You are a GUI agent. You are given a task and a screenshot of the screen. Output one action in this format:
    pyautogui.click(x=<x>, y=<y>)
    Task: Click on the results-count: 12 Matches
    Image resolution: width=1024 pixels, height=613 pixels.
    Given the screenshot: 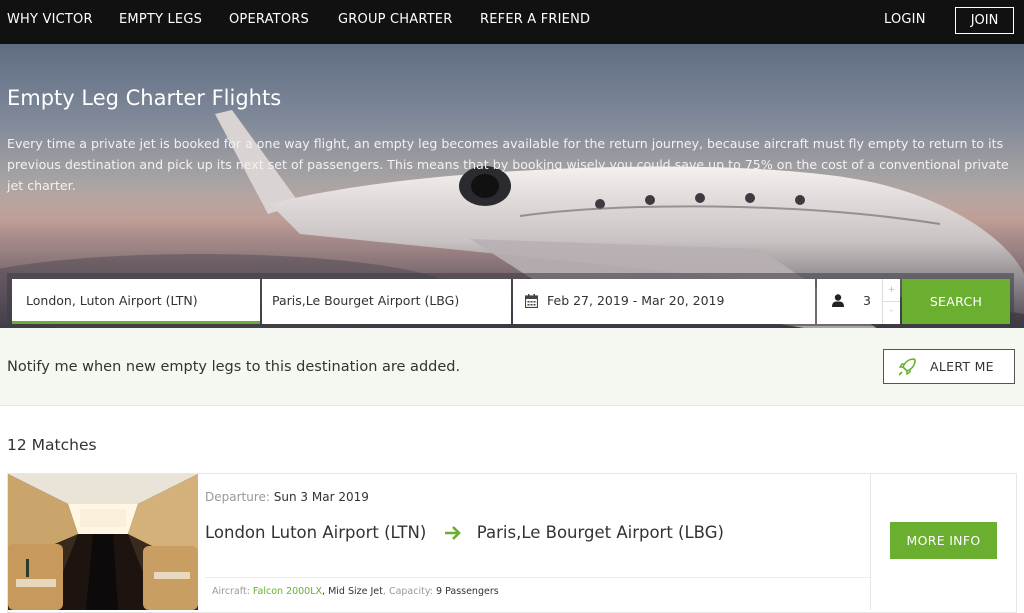 What is the action you would take?
    pyautogui.click(x=52, y=445)
    